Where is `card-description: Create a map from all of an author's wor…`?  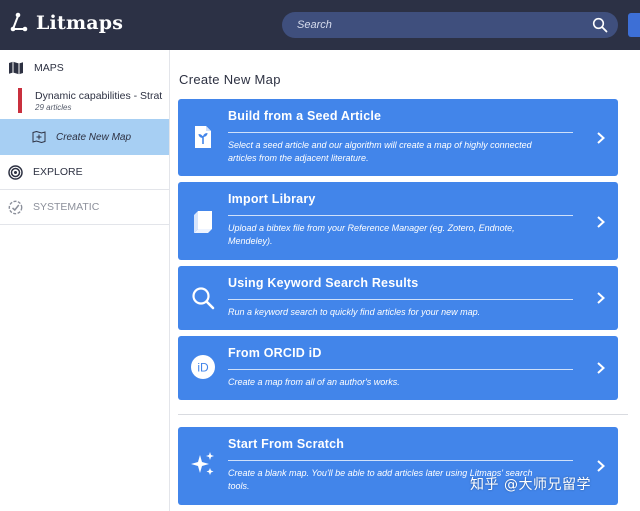
card-description: Create a map from all of an author's wor… is located at coordinates (314, 382).